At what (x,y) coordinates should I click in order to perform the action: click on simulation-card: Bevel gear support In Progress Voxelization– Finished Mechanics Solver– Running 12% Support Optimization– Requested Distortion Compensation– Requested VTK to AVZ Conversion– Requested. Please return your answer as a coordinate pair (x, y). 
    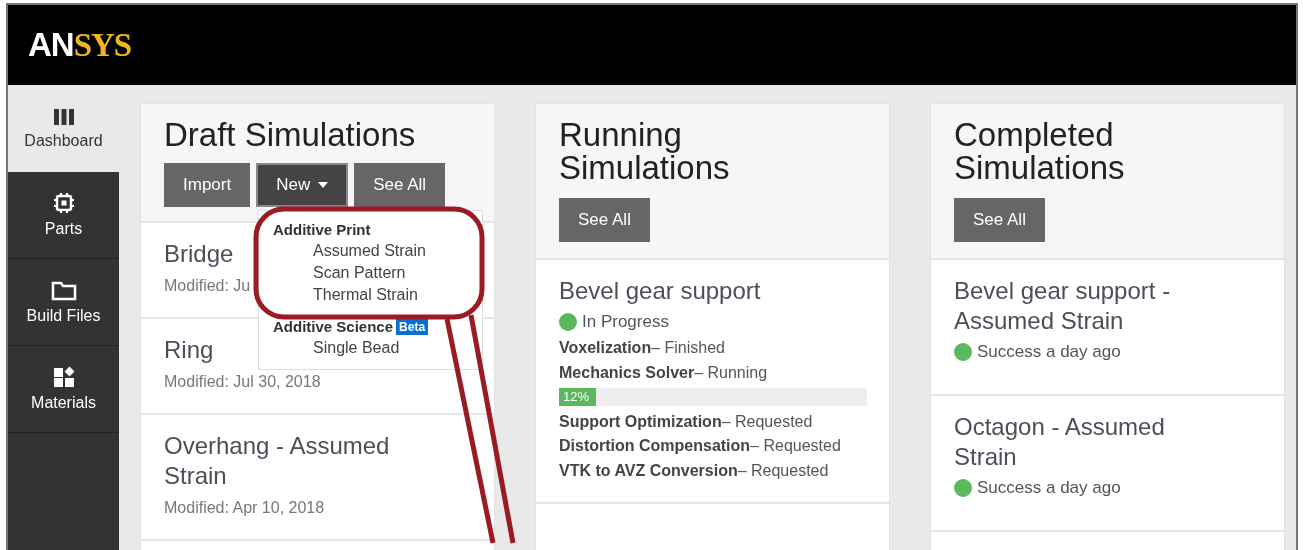
    Looking at the image, I should click on (712, 382).